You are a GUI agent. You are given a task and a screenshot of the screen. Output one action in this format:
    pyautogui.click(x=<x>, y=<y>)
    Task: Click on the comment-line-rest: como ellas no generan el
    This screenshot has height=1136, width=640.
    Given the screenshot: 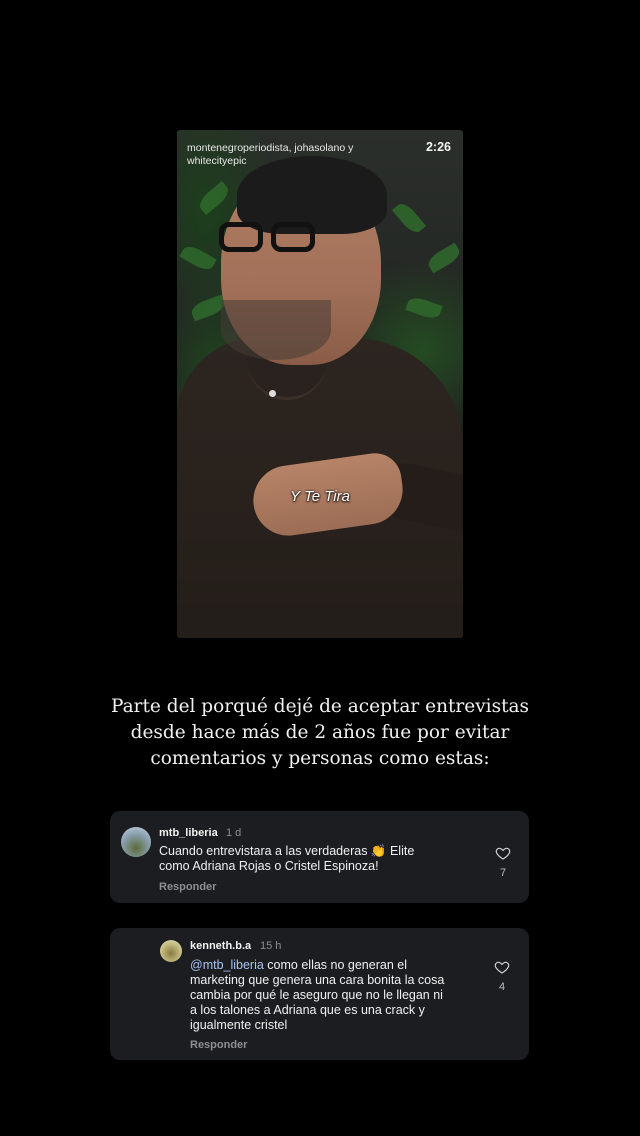 What is the action you would take?
    pyautogui.click(x=335, y=965)
    